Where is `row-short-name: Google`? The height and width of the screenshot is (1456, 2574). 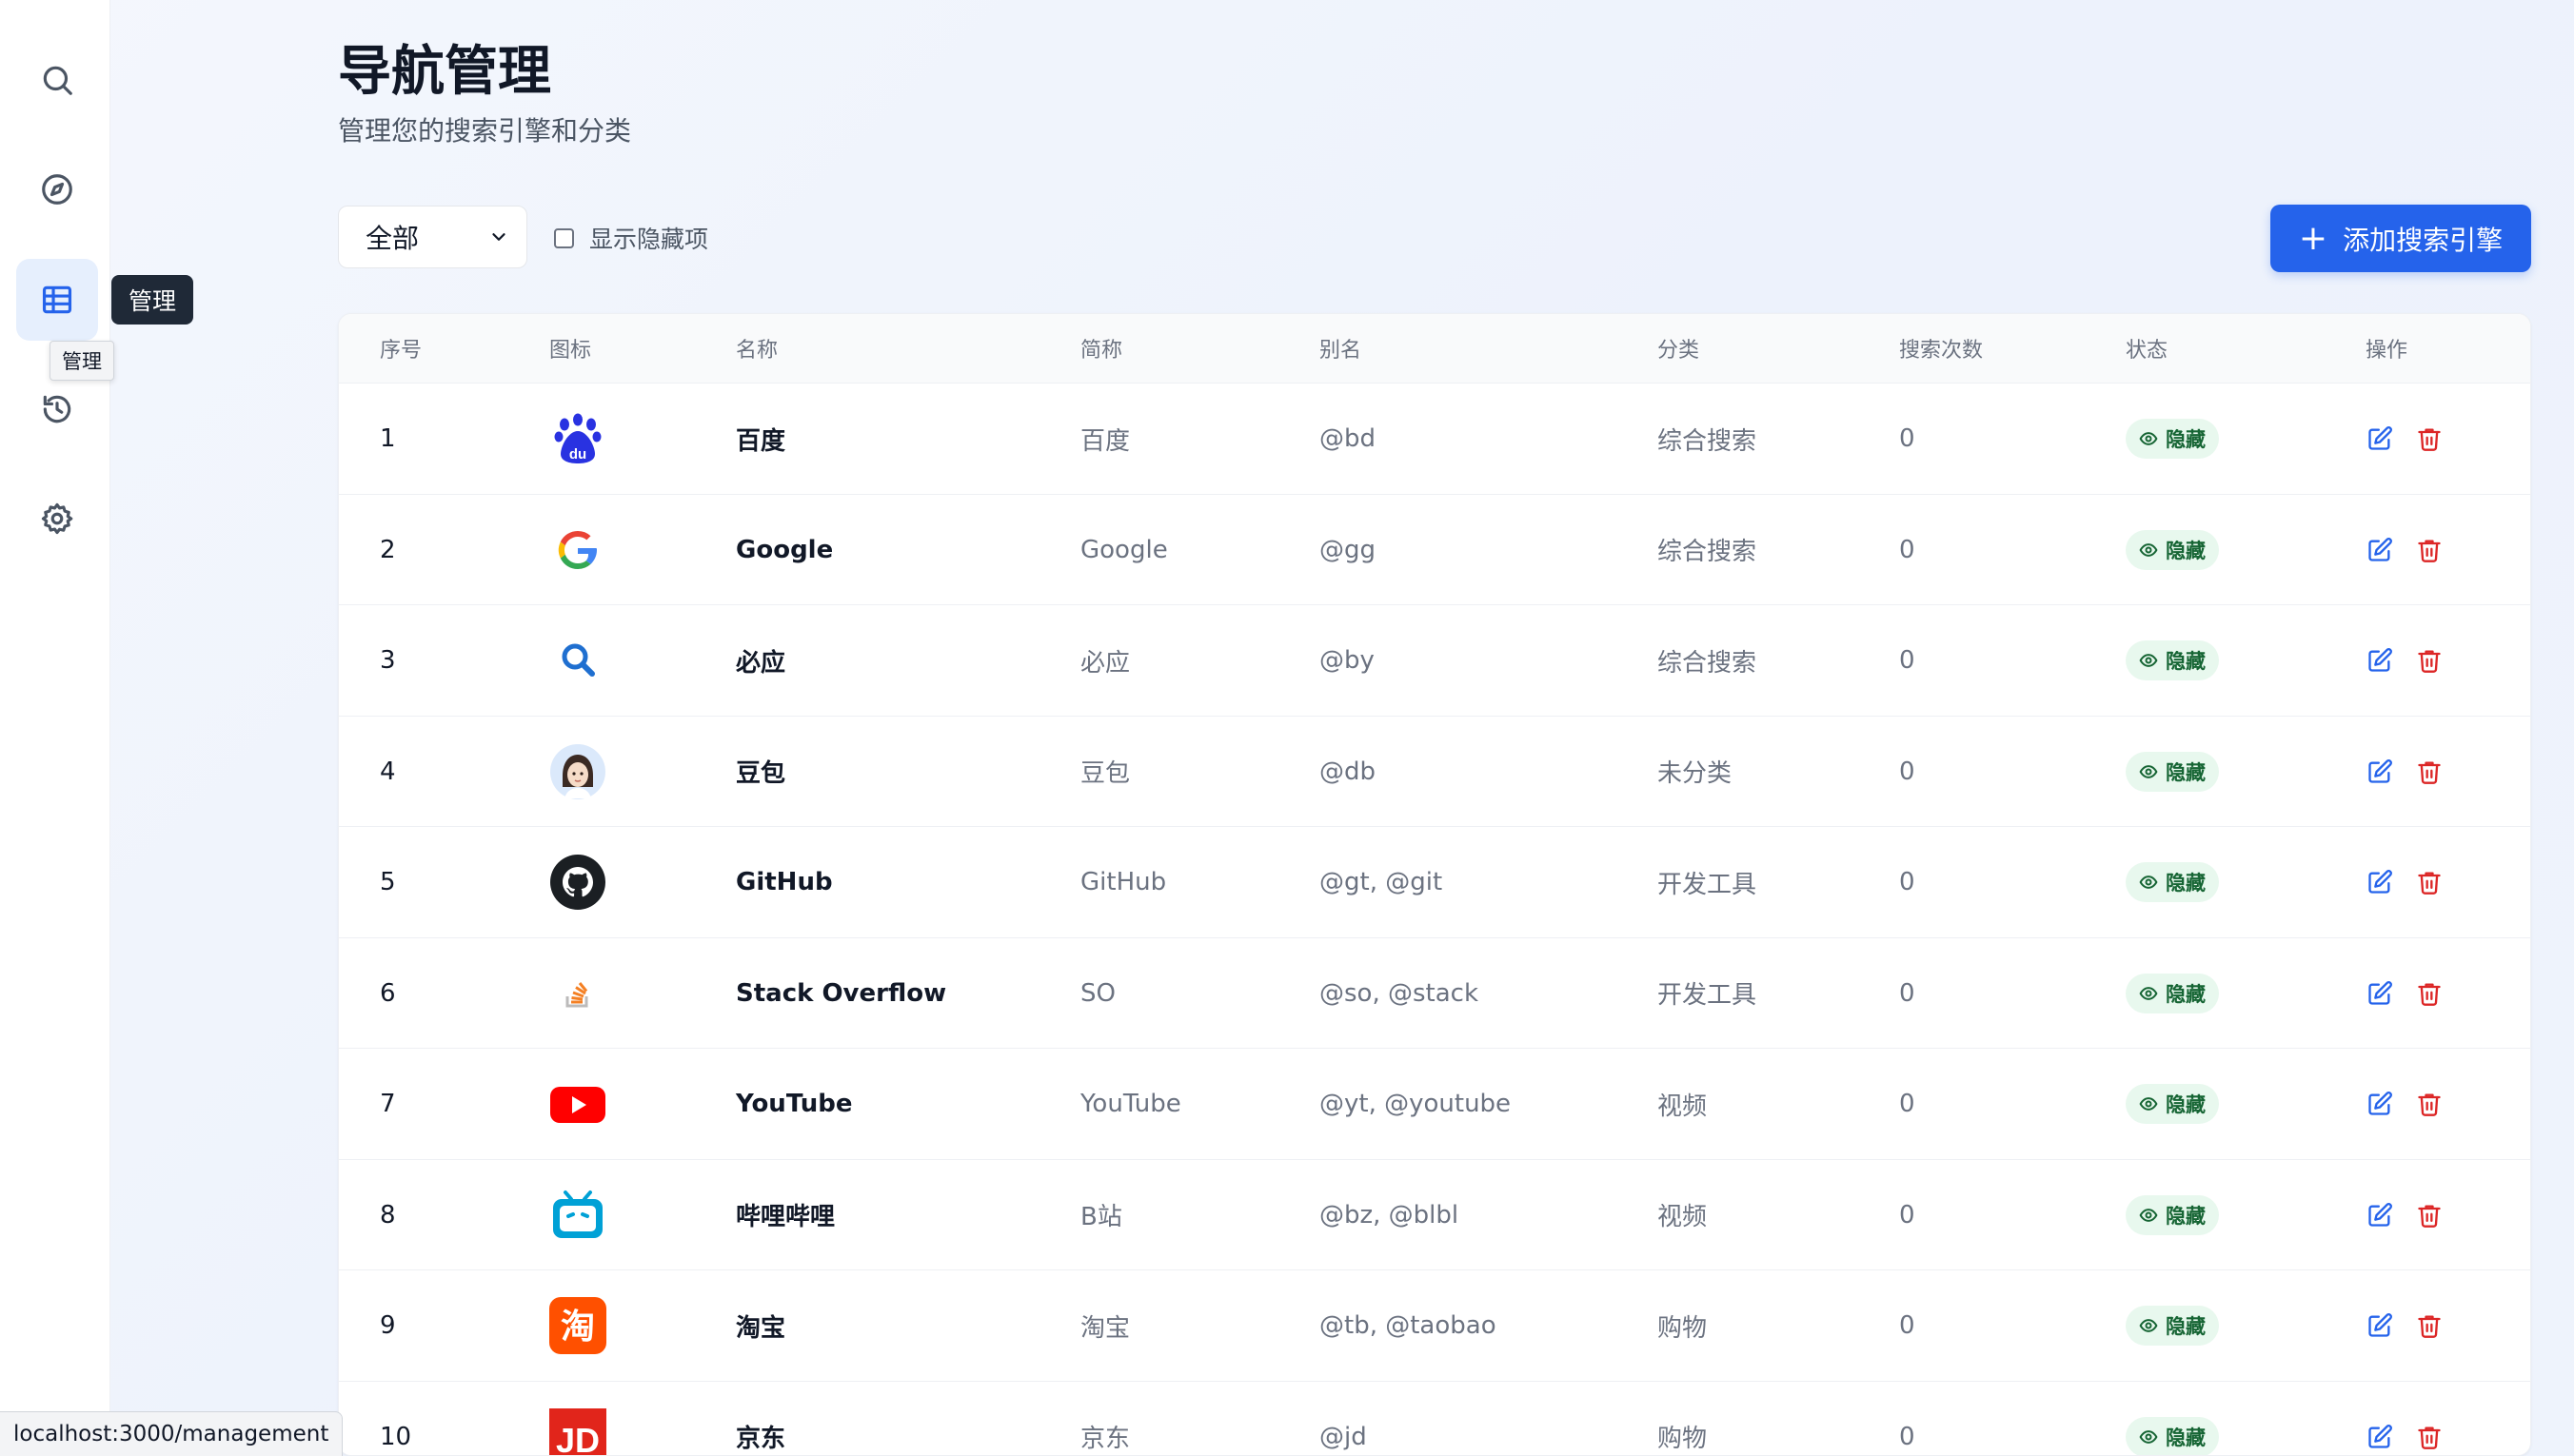 row-short-name: Google is located at coordinates (1124, 549).